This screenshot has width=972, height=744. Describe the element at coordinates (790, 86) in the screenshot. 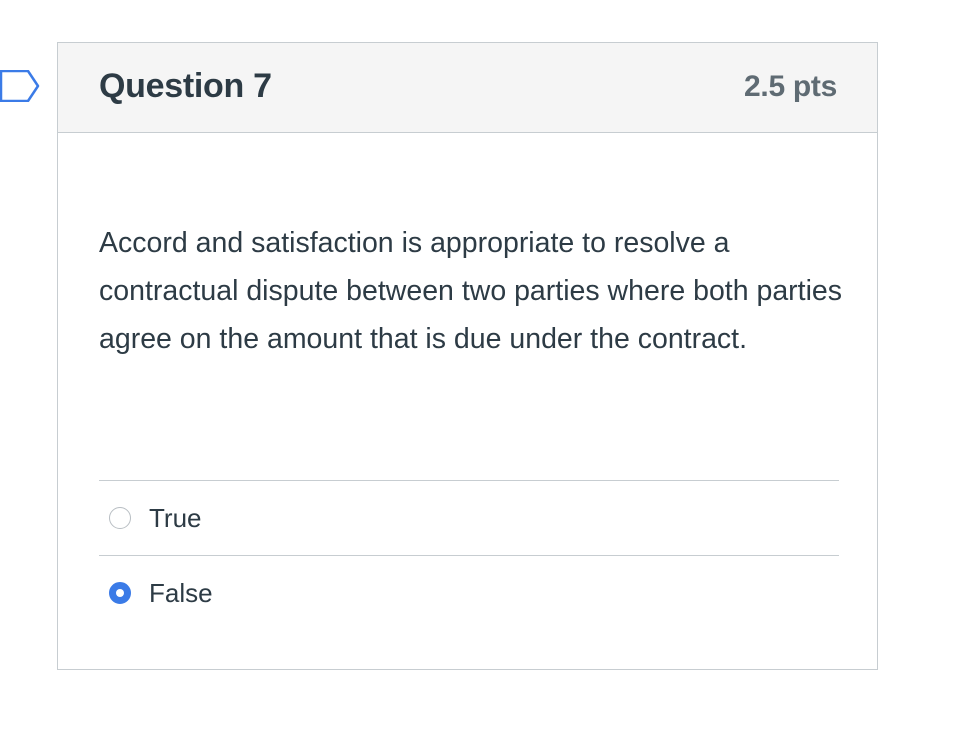

I see `question-points: 2.5 pts` at that location.